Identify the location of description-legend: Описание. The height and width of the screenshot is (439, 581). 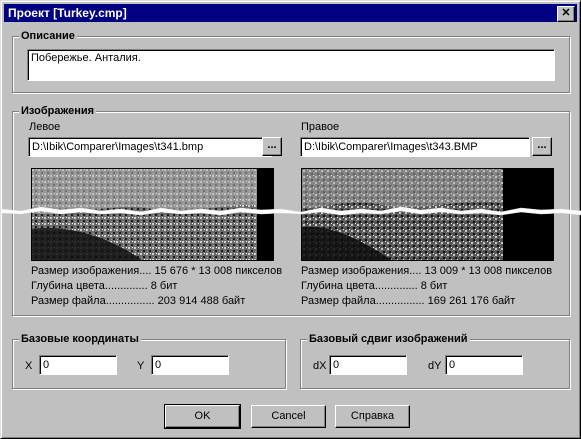
(48, 36).